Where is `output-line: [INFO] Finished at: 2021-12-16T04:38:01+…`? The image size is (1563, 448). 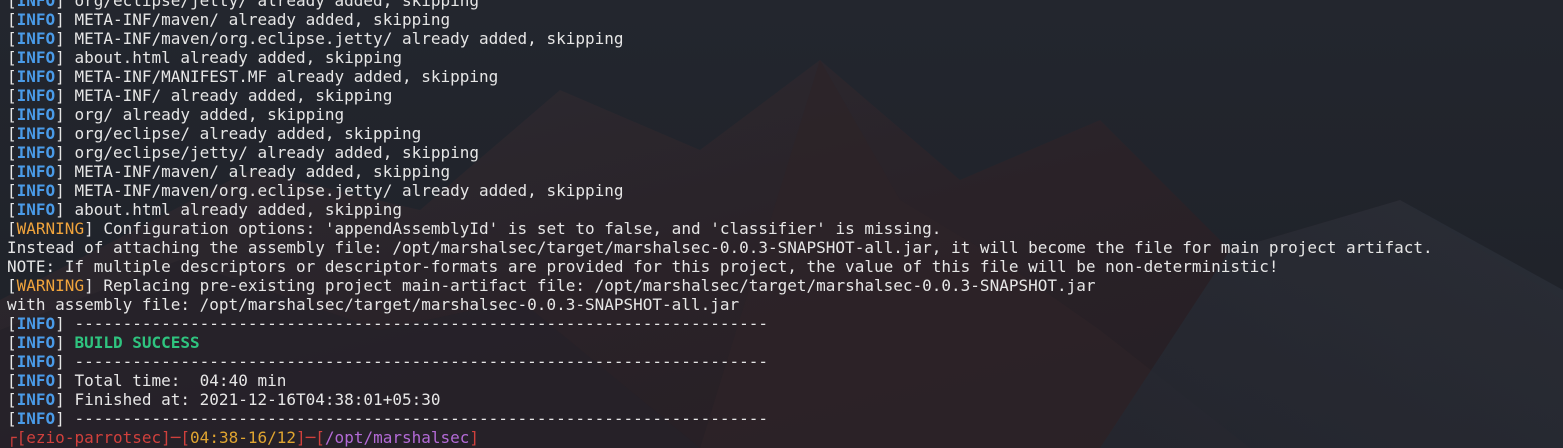 output-line: [INFO] Finished at: 2021-12-16T04:38:01+… is located at coordinates (224, 399).